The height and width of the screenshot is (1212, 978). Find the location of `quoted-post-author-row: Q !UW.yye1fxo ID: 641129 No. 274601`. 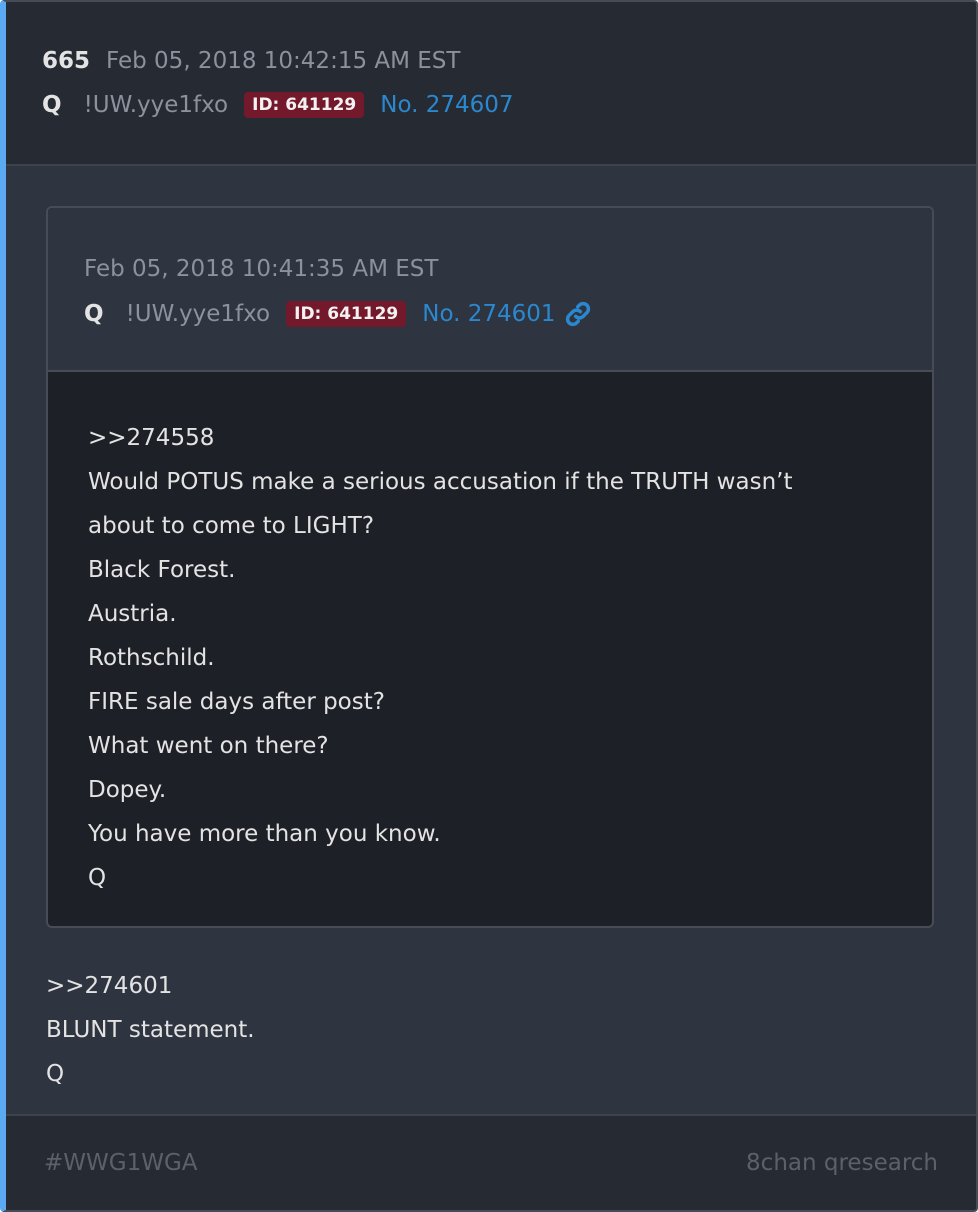

quoted-post-author-row: Q !UW.yye1fxo ID: 641129 No. 274601 is located at coordinates (338, 314).